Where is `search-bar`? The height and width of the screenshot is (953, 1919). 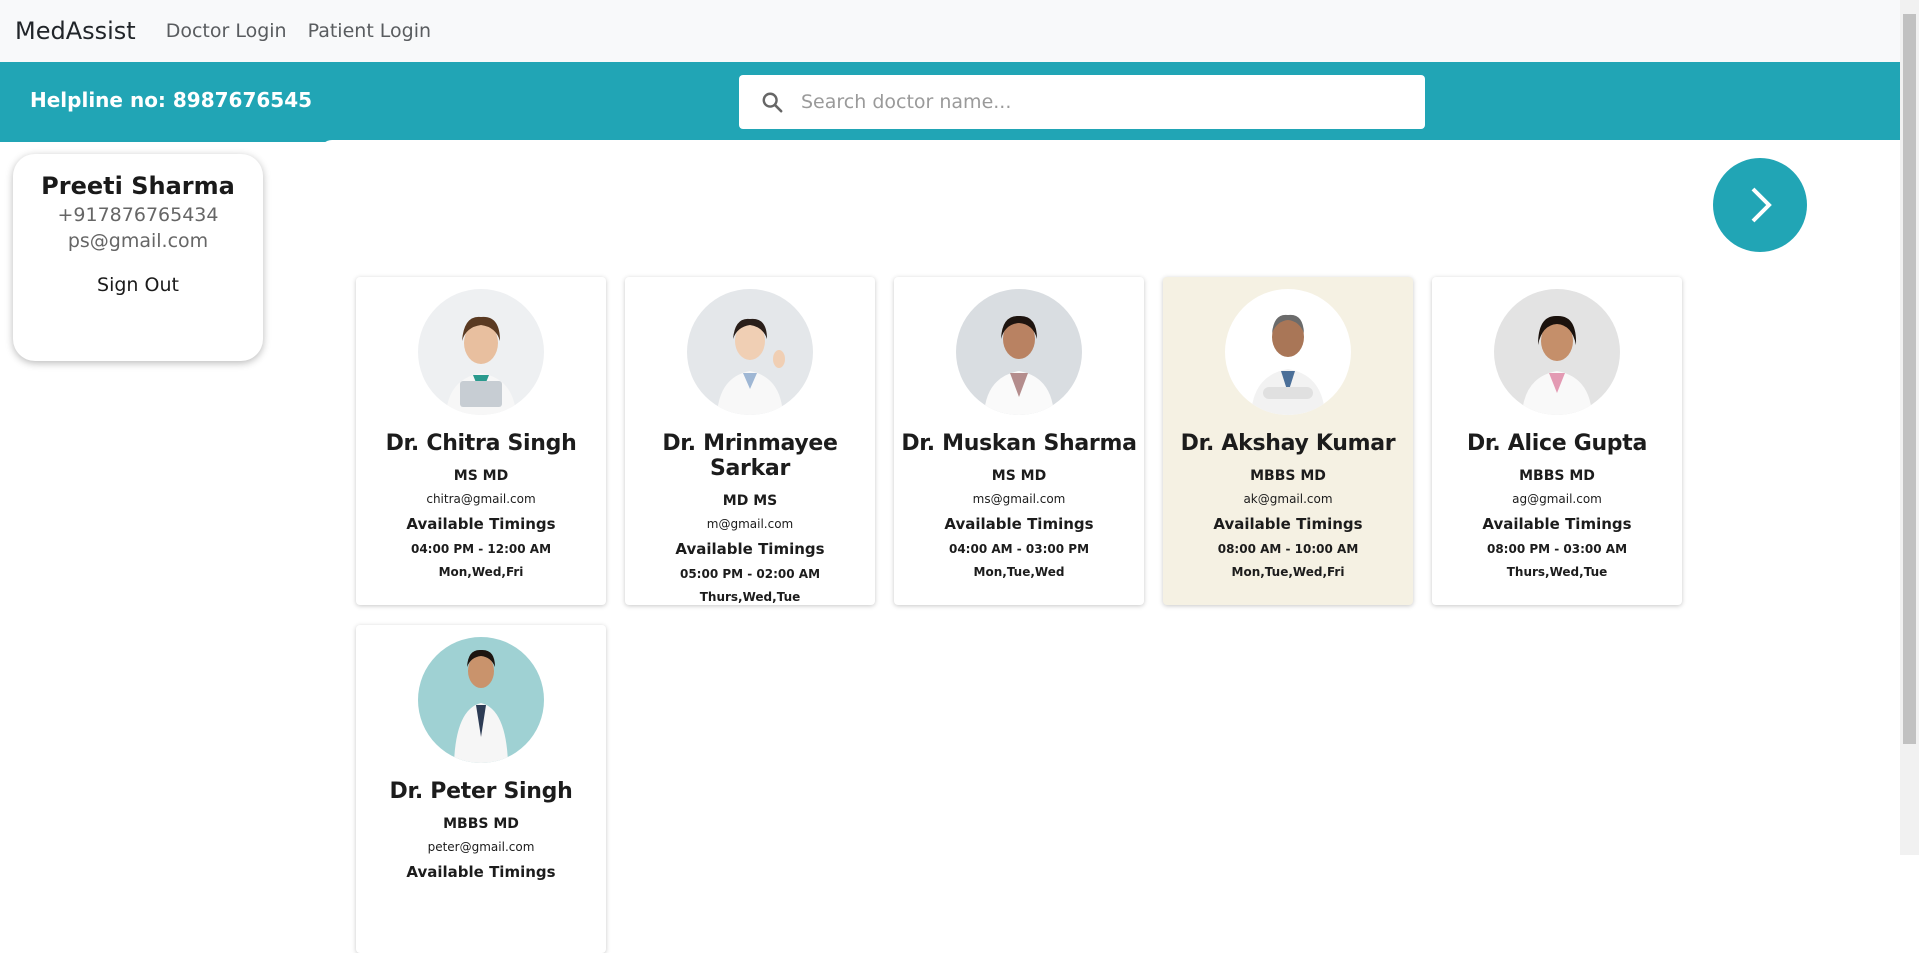 search-bar is located at coordinates (1082, 102).